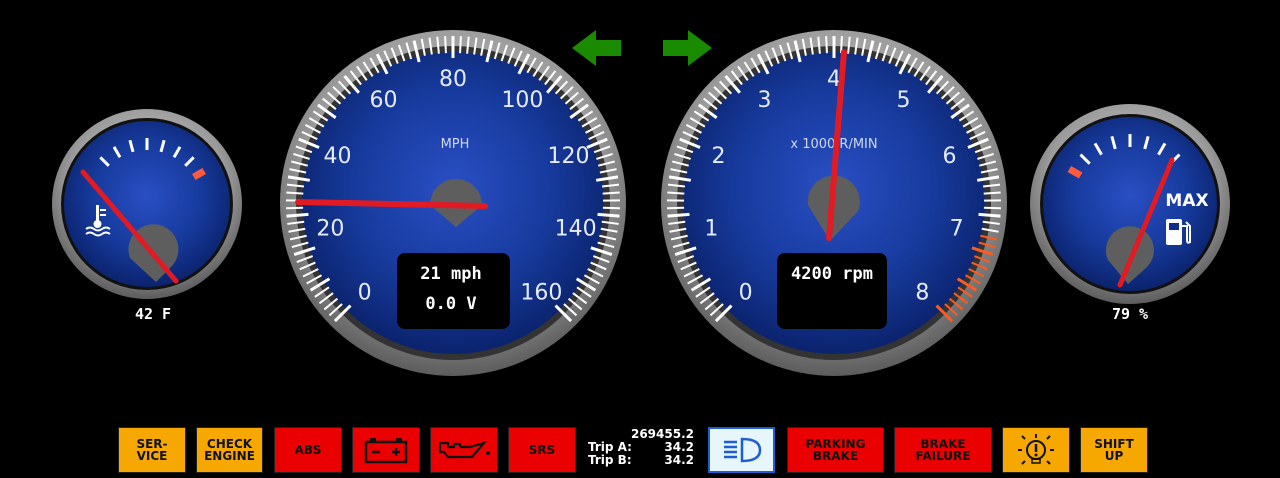 Image resolution: width=1280 pixels, height=478 pixels. Describe the element at coordinates (568, 156) in the screenshot. I see `tick-label: 120` at that location.